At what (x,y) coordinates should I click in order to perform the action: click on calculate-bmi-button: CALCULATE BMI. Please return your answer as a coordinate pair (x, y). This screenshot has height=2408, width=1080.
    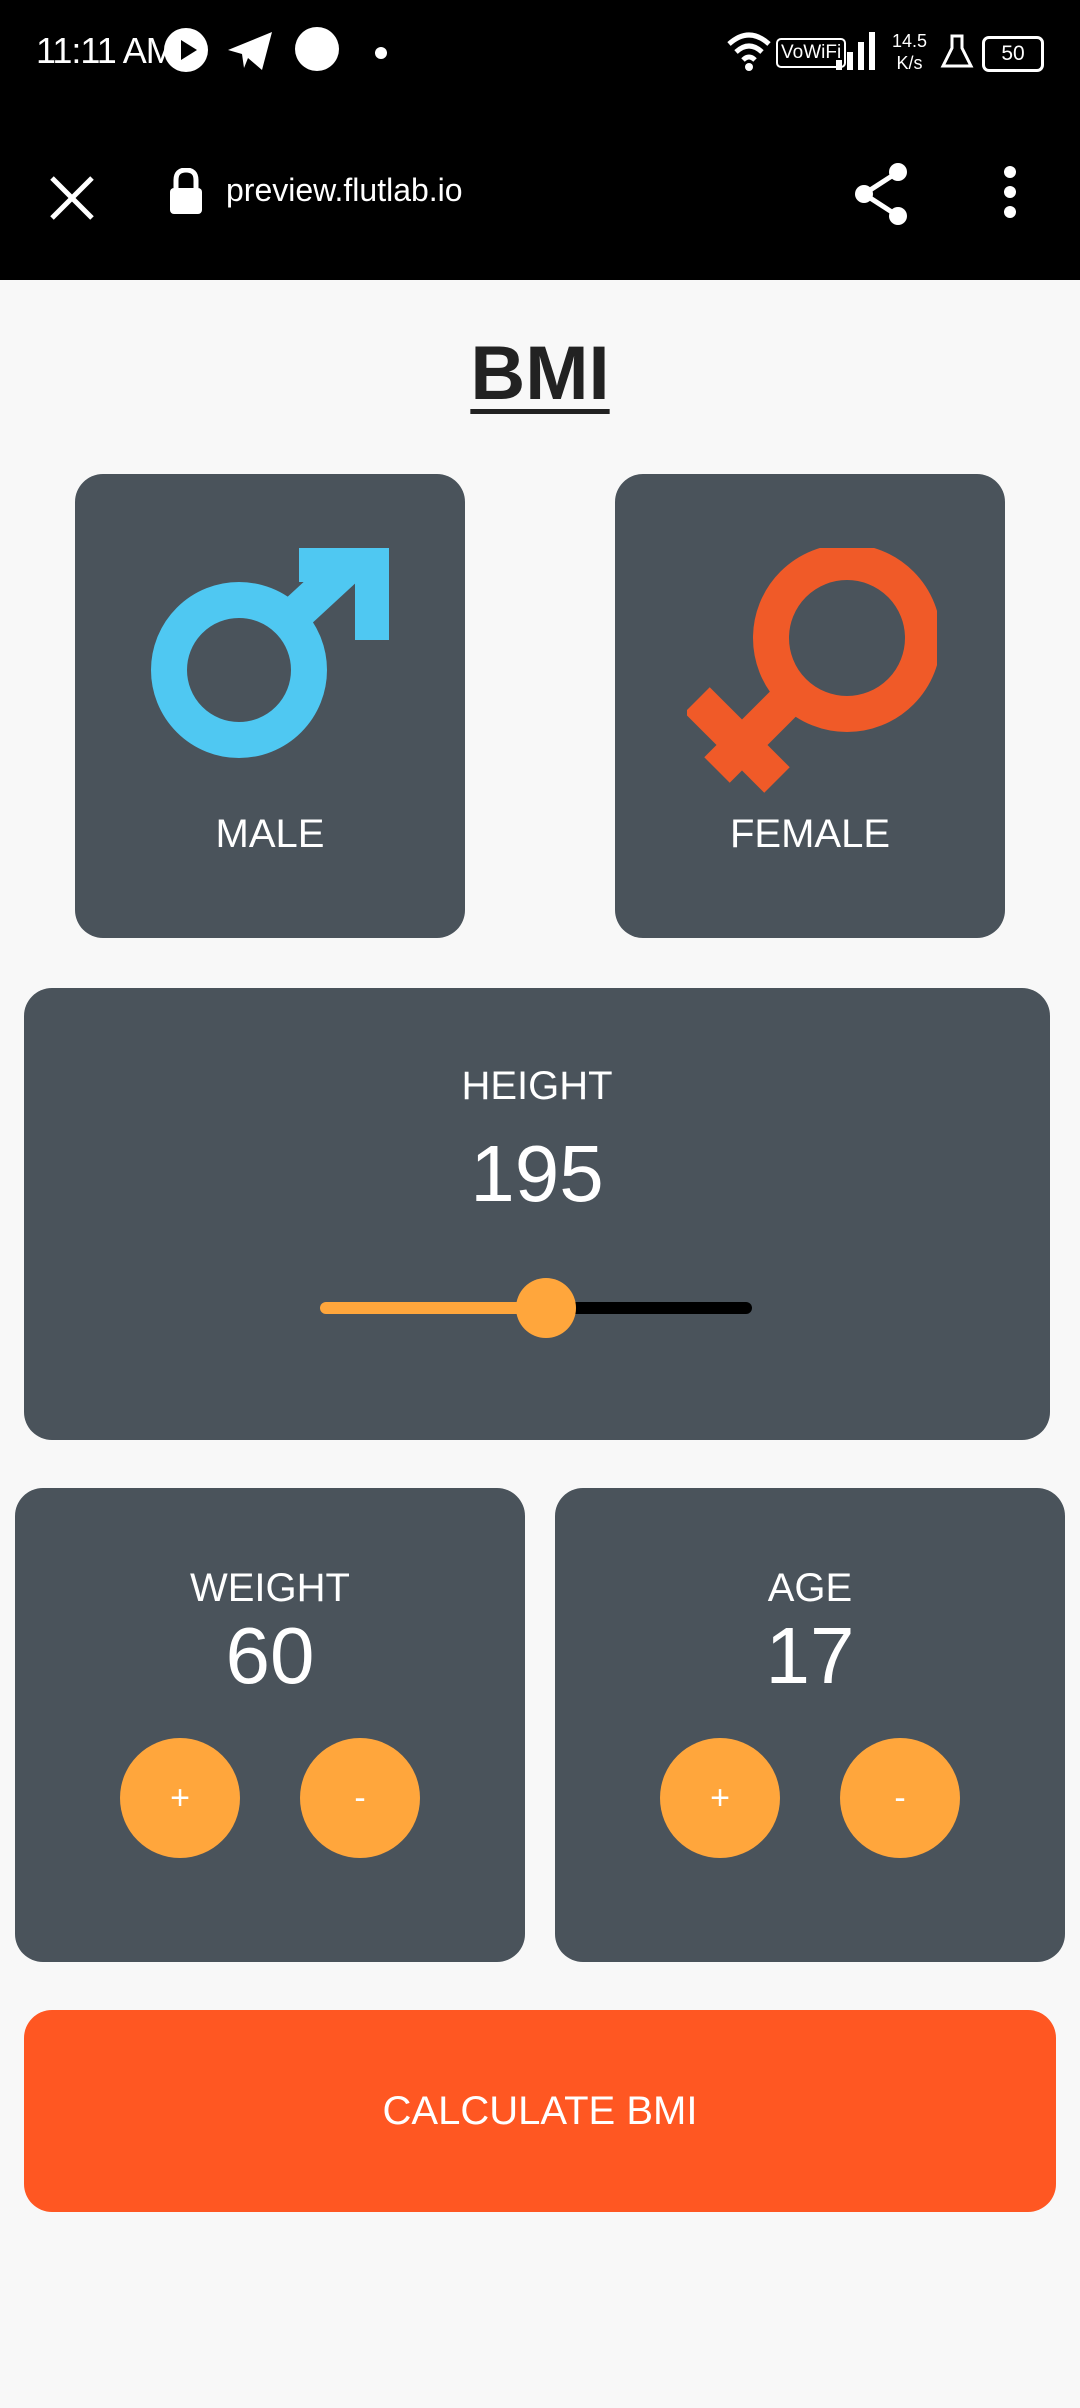
    Looking at the image, I should click on (540, 2111).